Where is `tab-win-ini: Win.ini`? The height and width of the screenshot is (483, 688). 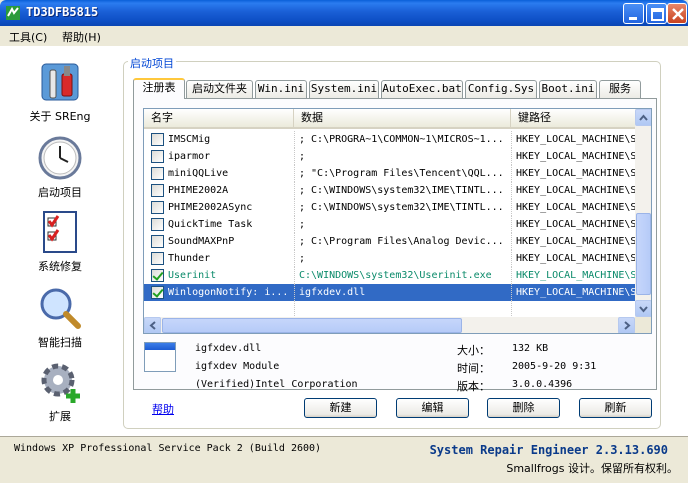
tab-win-ini: Win.ini is located at coordinates (281, 89).